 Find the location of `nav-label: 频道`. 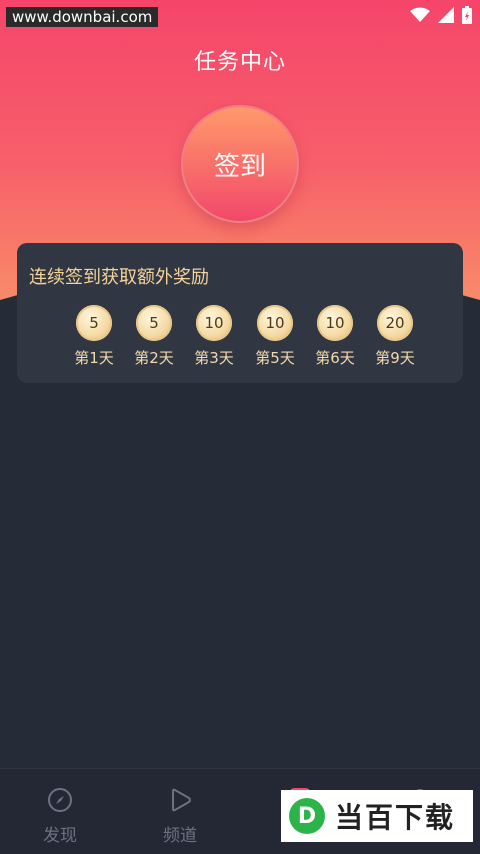

nav-label: 频道 is located at coordinates (180, 836).